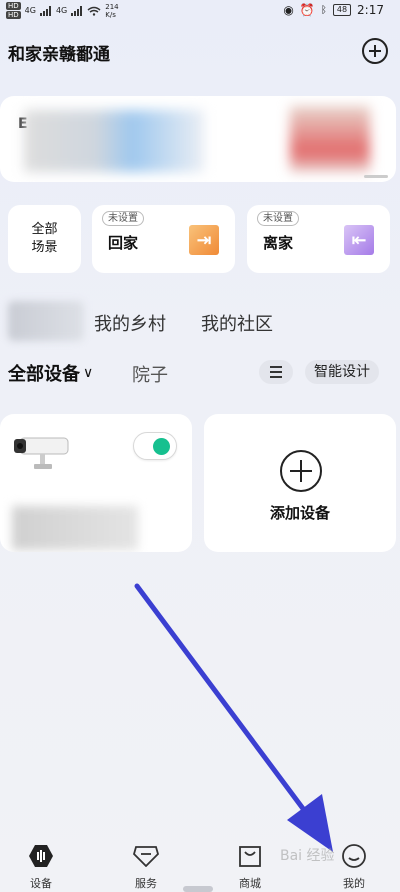 This screenshot has height=892, width=400. I want to click on add-device-card: 添加设备, so click(300, 483).